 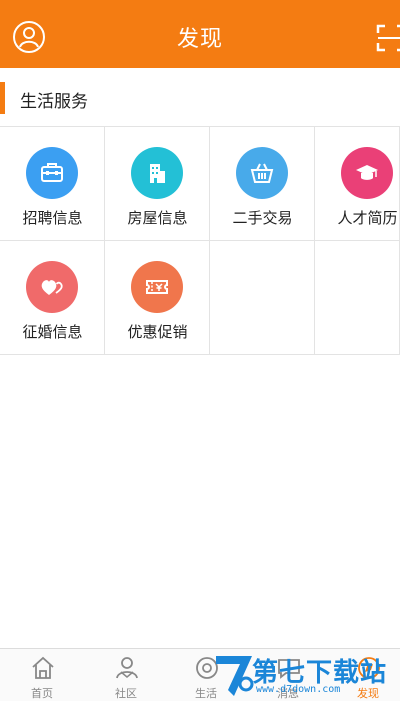 I want to click on tab-community: 社区, so click(x=126, y=675).